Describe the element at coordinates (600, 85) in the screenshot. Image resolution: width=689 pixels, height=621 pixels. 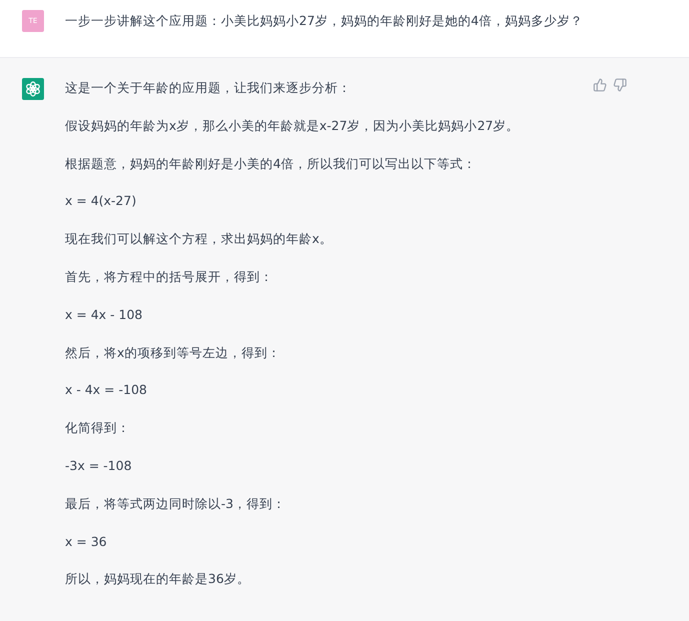
I see `thumbs-up-icon` at that location.